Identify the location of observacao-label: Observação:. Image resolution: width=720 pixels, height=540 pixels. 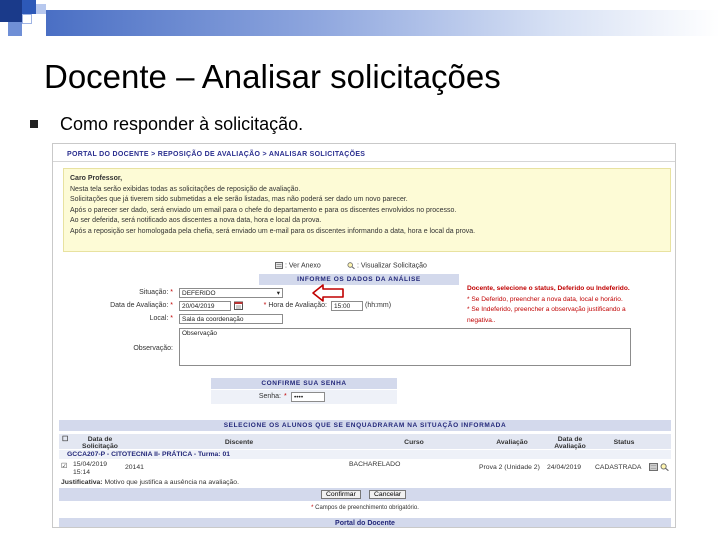
(153, 348).